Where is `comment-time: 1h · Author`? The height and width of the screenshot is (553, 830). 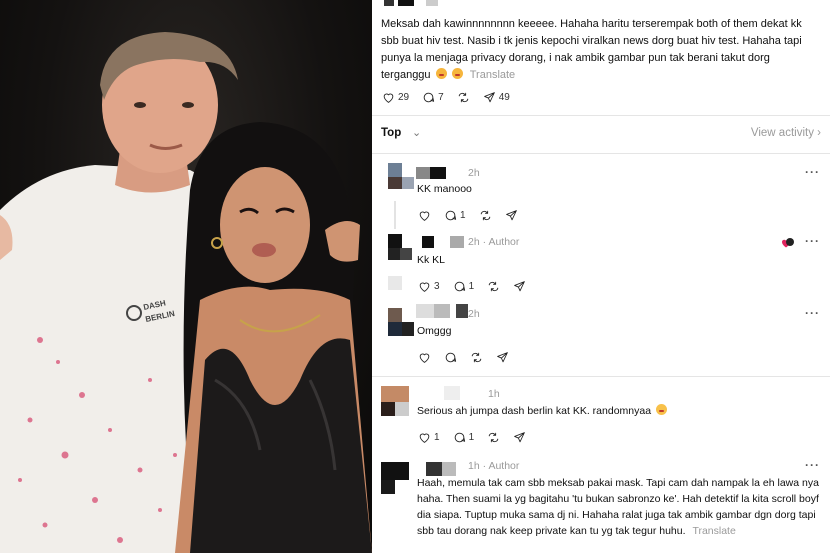 comment-time: 1h · Author is located at coordinates (493, 466).